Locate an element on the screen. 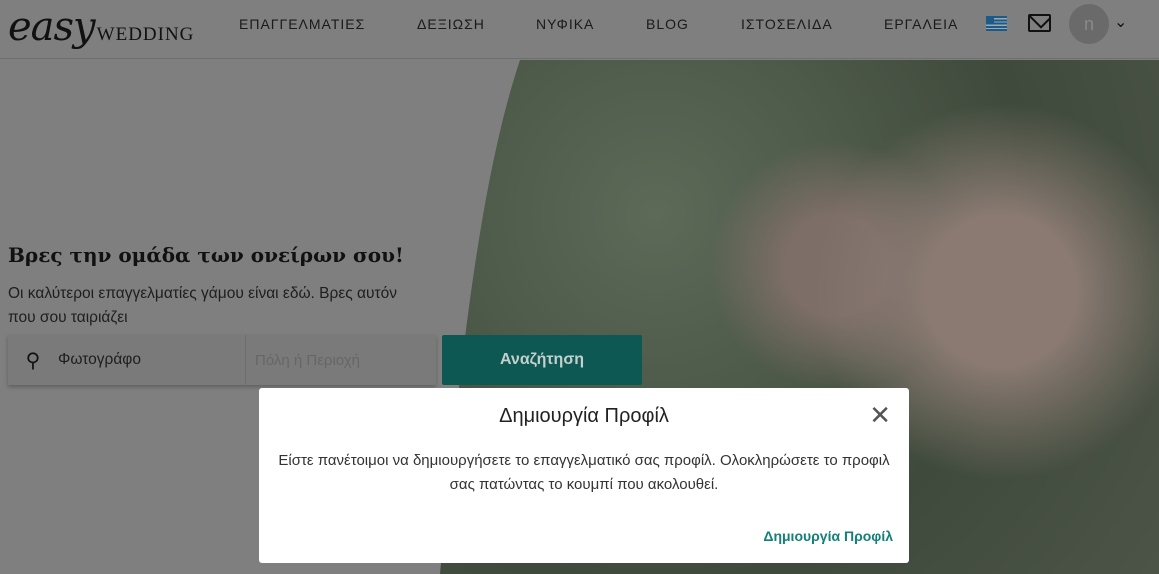 This screenshot has width=1159, height=574. search-button: Αναζήτηση is located at coordinates (542, 360).